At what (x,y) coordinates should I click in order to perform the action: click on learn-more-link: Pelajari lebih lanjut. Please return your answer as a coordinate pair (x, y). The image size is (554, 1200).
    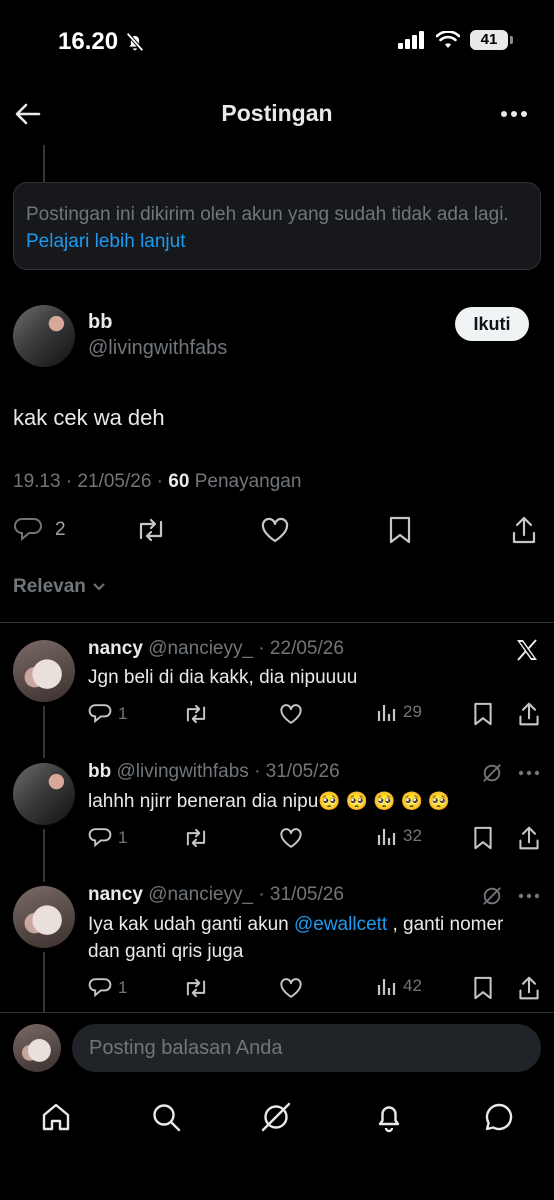
    Looking at the image, I should click on (106, 241).